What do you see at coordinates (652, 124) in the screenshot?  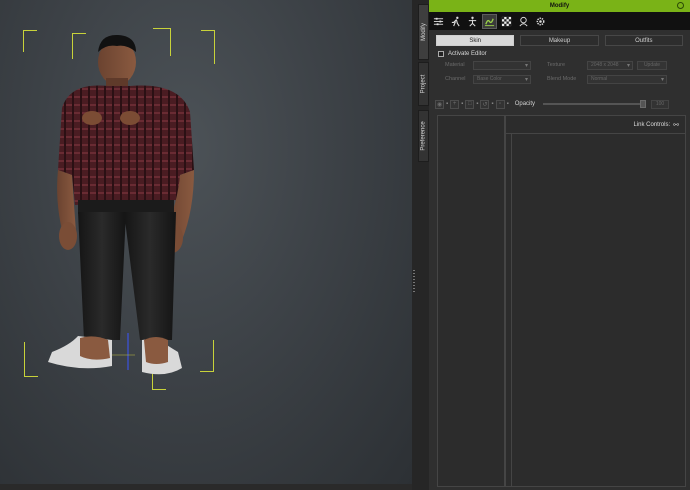 I see `link-controls-label: Link Controls:` at bounding box center [652, 124].